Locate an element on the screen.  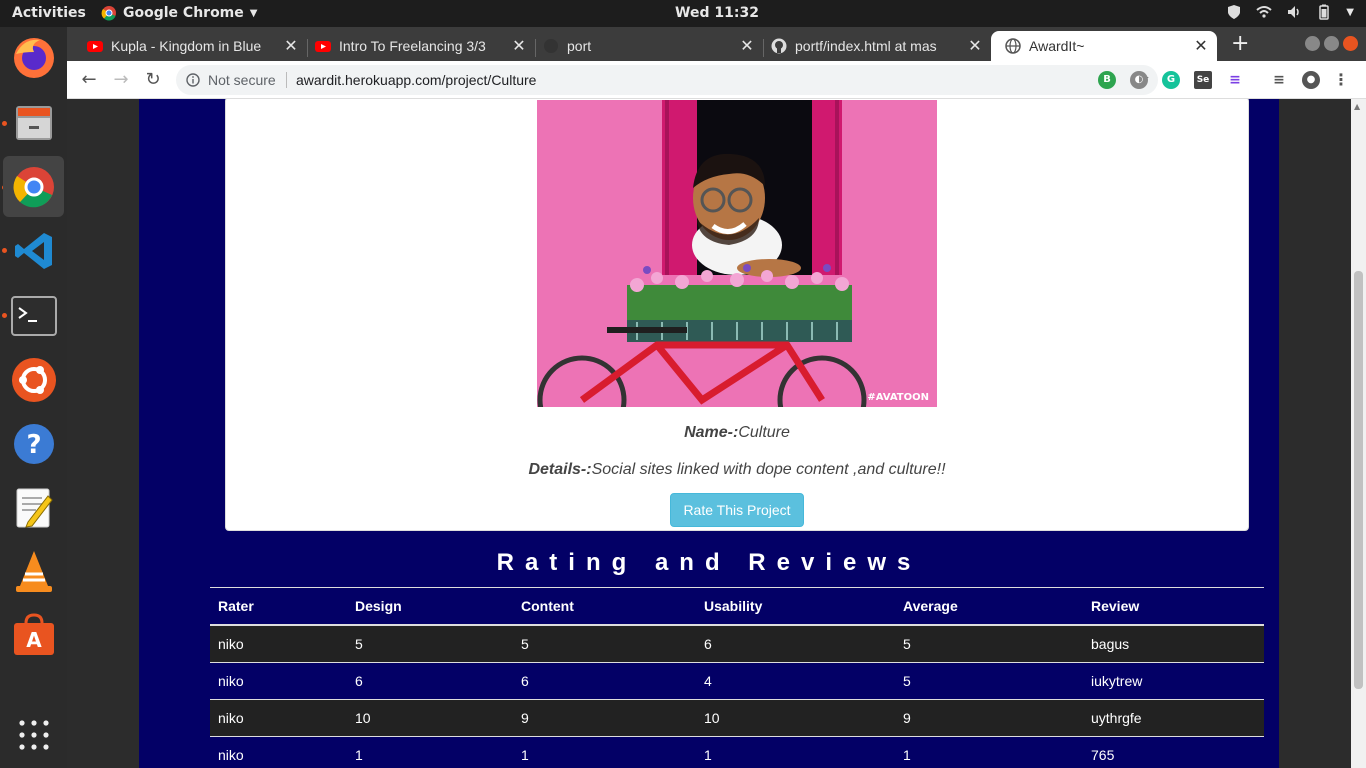
reviews-heading: Rating and Reviews is located at coordinates (709, 562).